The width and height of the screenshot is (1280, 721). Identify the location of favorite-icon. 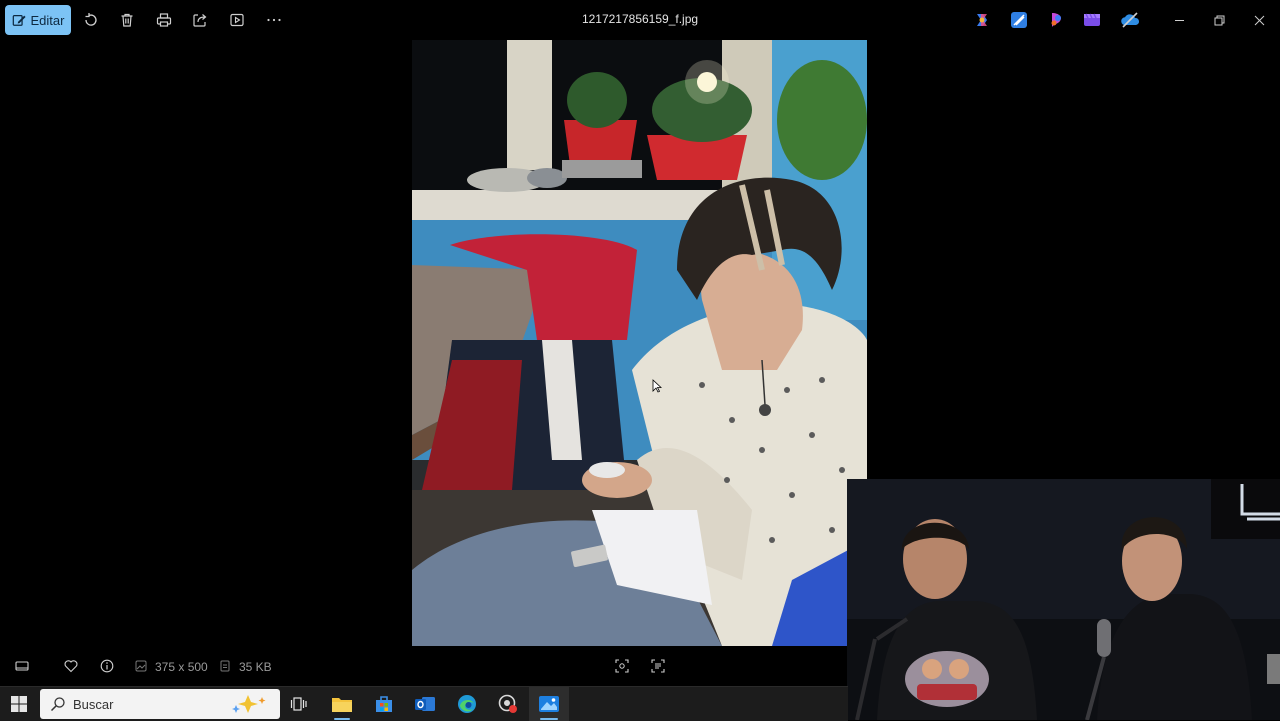
(71, 666).